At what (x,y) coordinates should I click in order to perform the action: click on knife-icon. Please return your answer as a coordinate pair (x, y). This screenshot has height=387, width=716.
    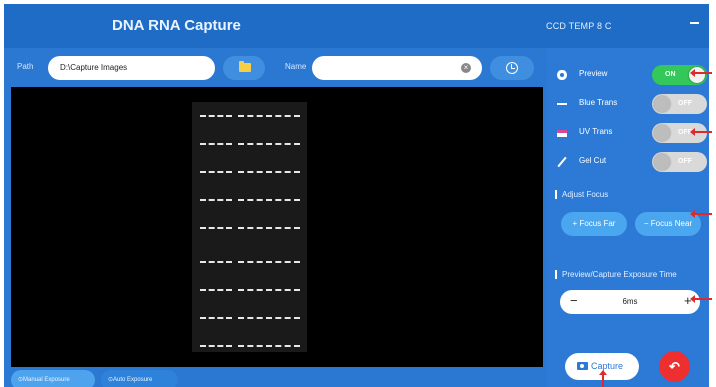
    Looking at the image, I should click on (562, 162).